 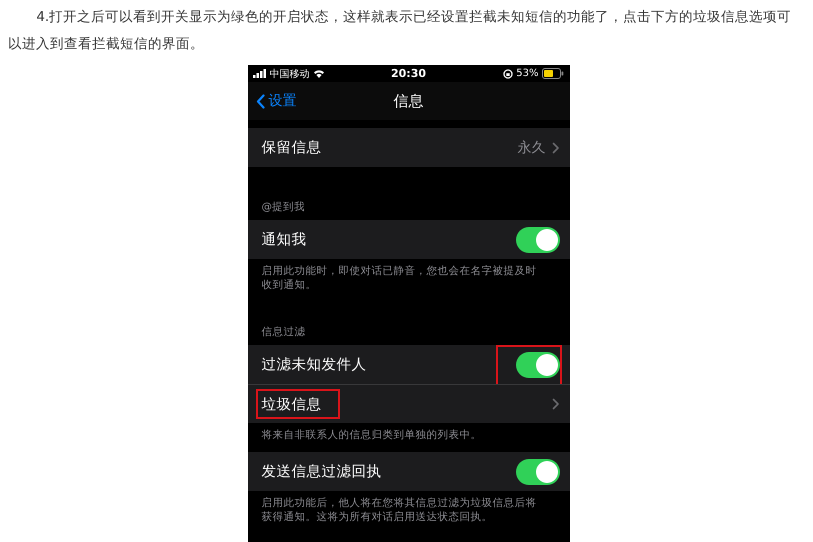 I want to click on section-header: 信息过滤, so click(x=283, y=332).